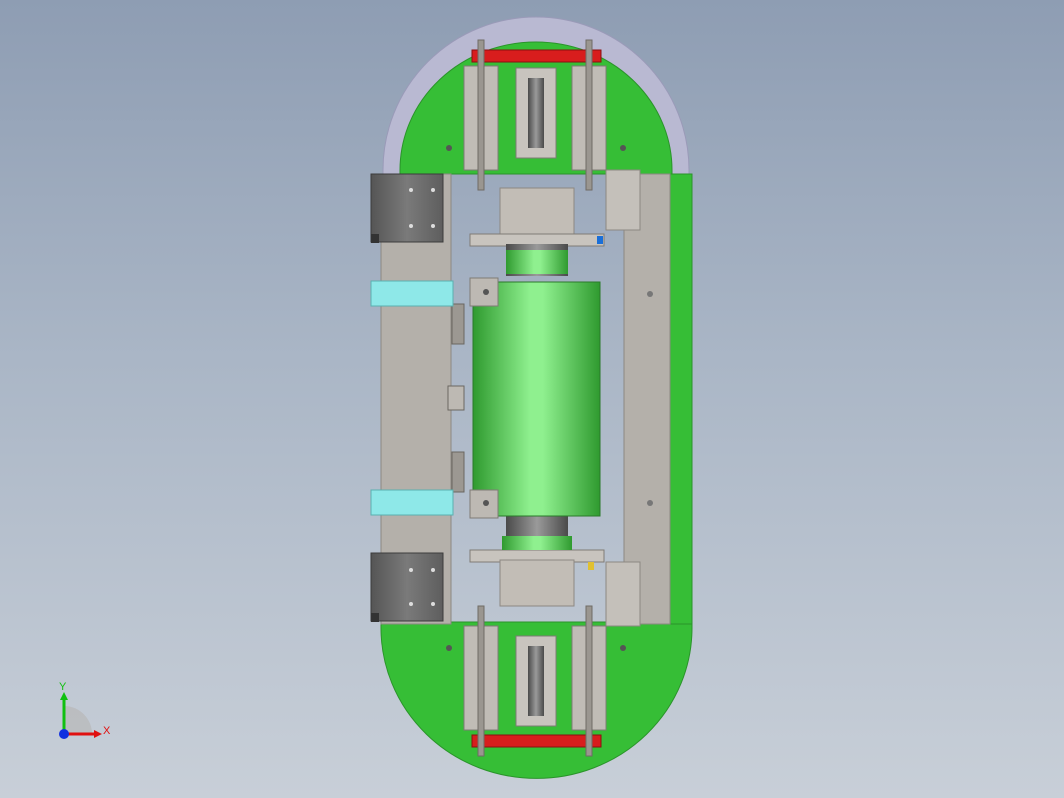 The image size is (1064, 798). I want to click on top-bumper, so click(536, 56).